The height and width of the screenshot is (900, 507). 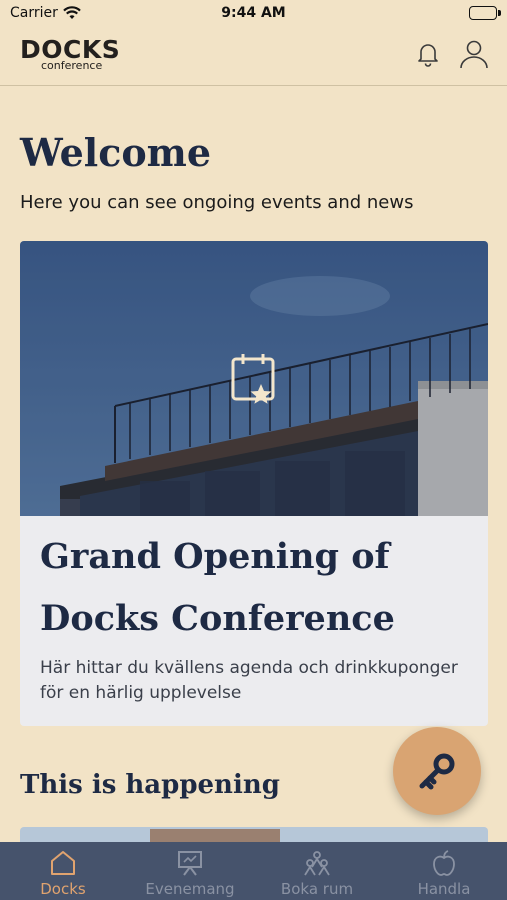 I want to click on key-icon, so click(x=437, y=771).